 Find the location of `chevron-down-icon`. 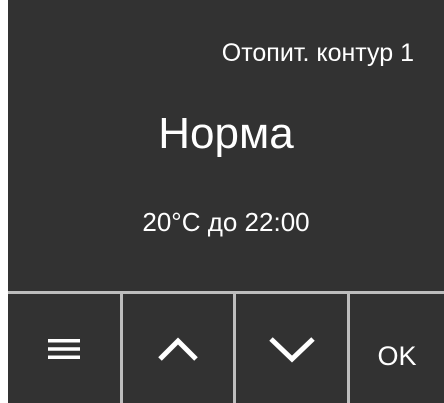

chevron-down-icon is located at coordinates (291, 349).